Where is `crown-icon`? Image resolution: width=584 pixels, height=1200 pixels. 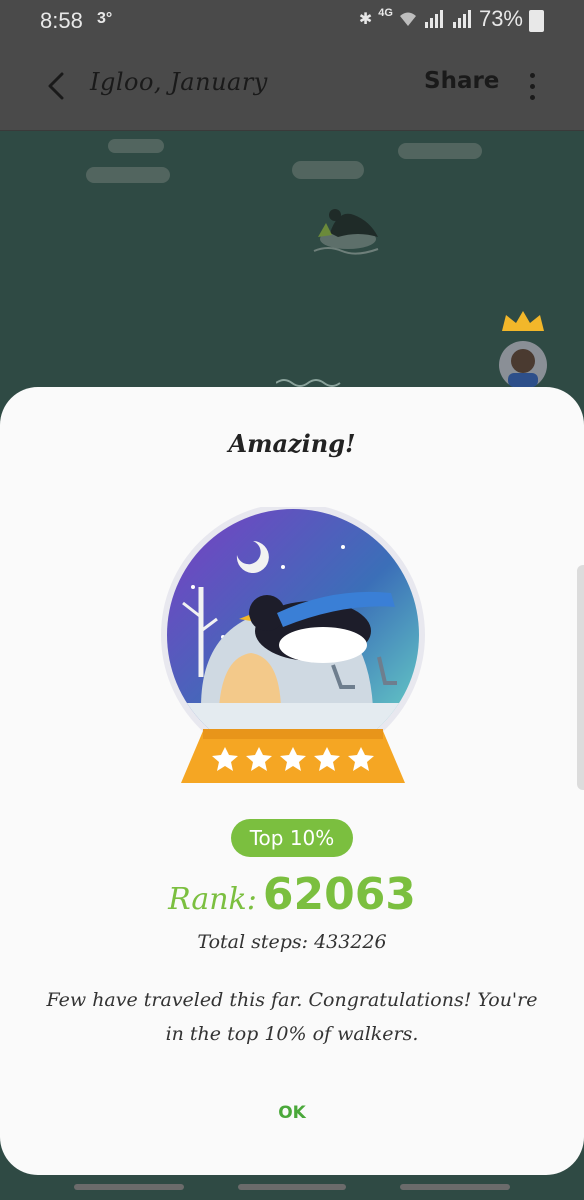
crown-icon is located at coordinates (523, 321).